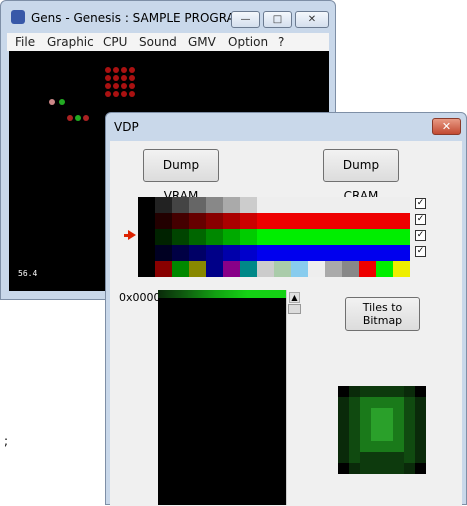 The width and height of the screenshot is (467, 506). I want to click on menu-cpu: CPU, so click(115, 42).